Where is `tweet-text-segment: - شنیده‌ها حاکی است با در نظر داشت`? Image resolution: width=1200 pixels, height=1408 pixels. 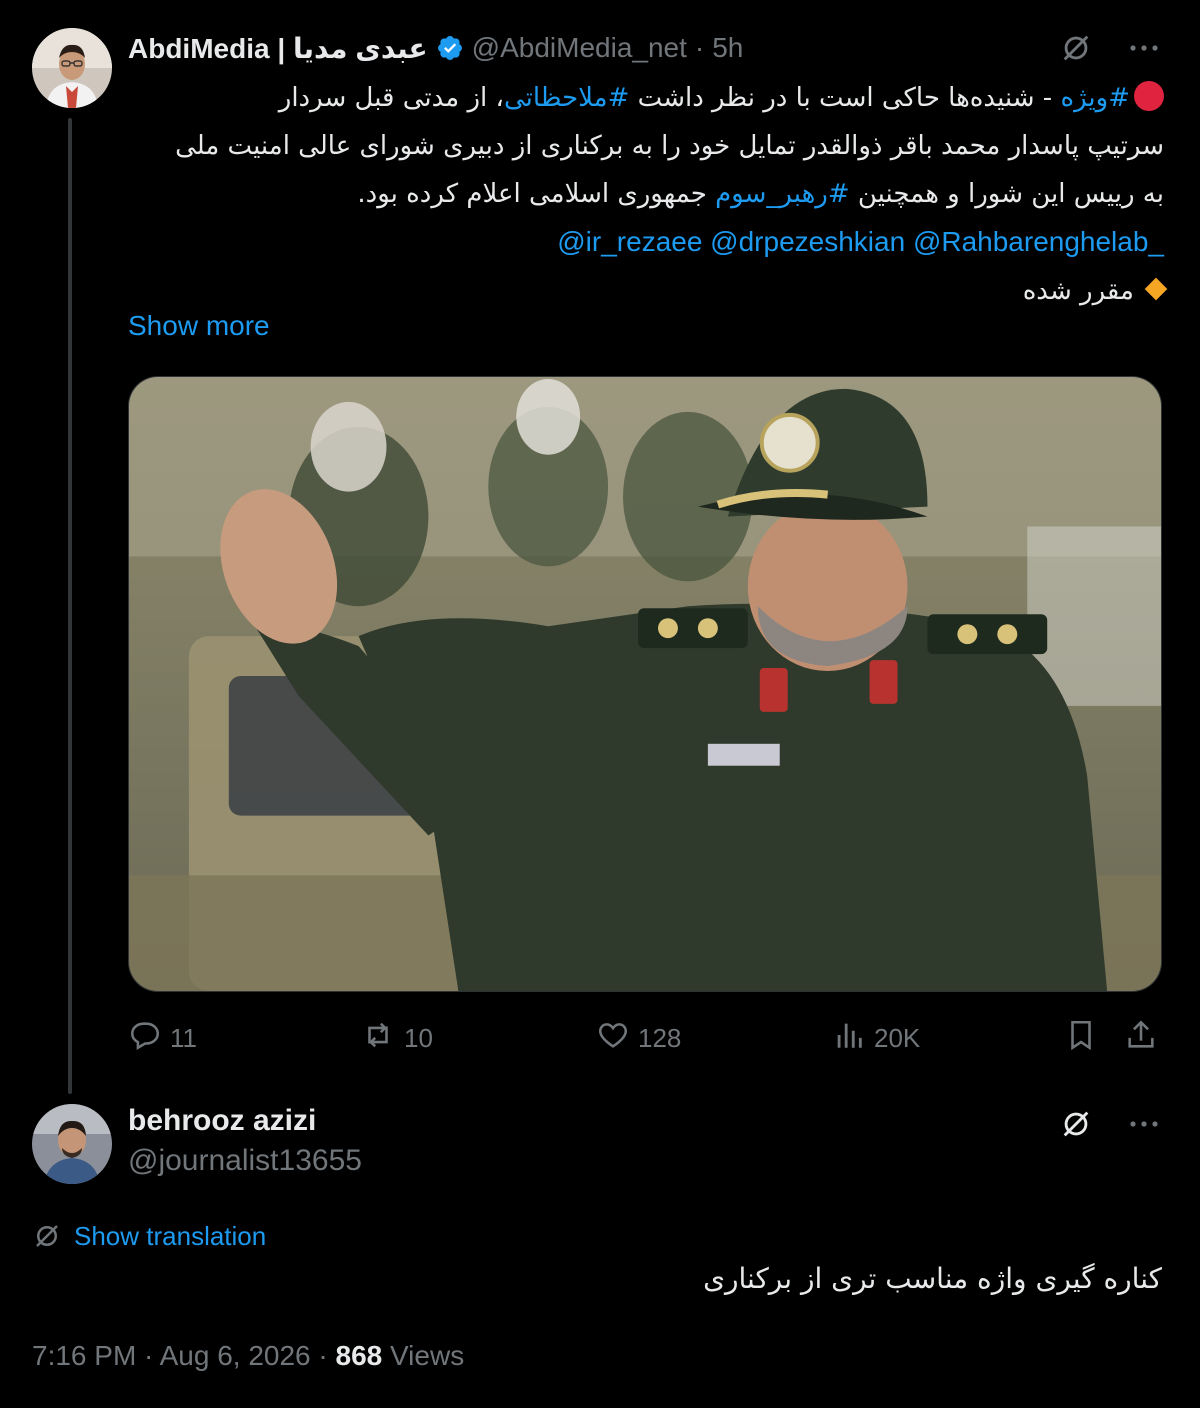 tweet-text-segment: - شنیده‌ها حاکی است با در نظر داشت is located at coordinates (845, 98).